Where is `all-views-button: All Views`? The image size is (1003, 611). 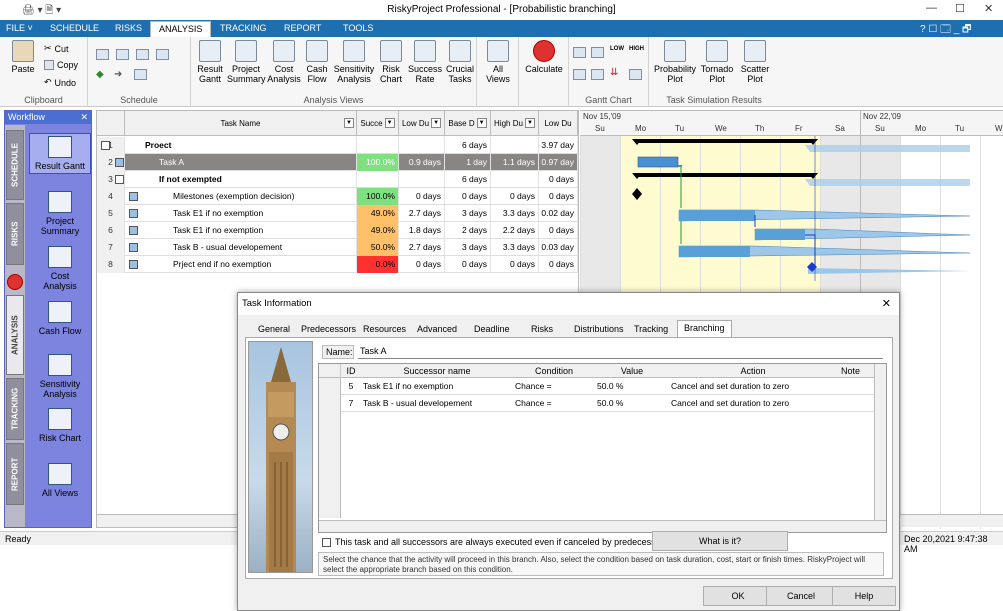 all-views-button: All Views is located at coordinates (498, 62).